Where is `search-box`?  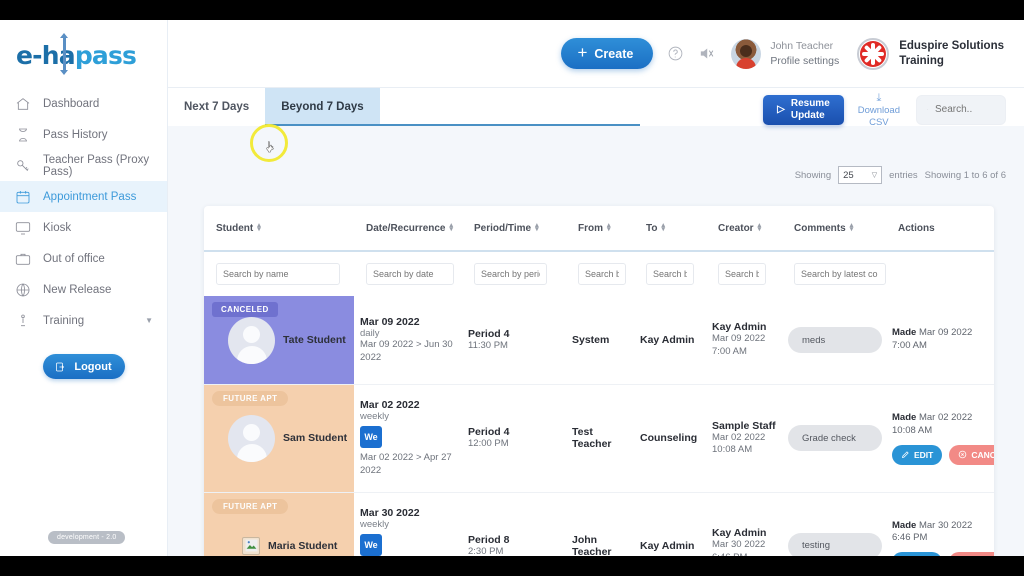
search-box is located at coordinates (961, 109).